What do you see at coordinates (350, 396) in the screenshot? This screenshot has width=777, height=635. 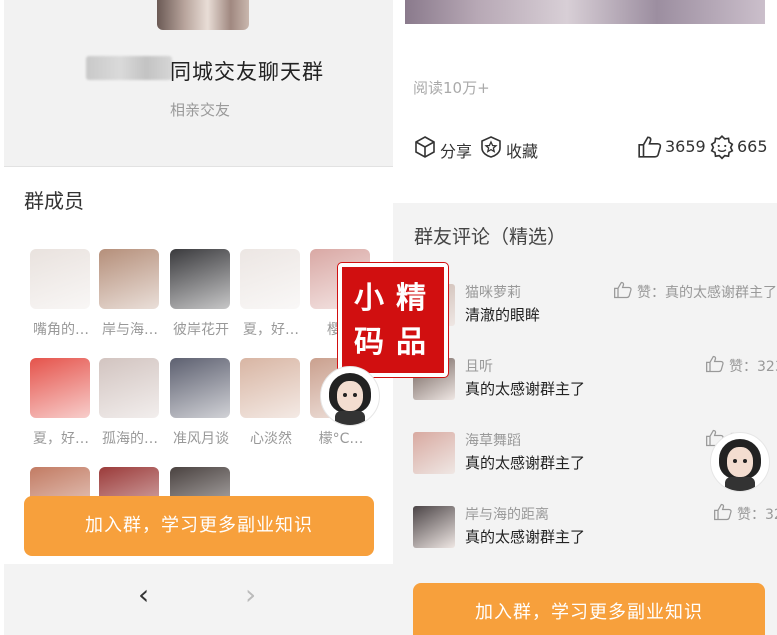 I see `assistant-avatar` at bounding box center [350, 396].